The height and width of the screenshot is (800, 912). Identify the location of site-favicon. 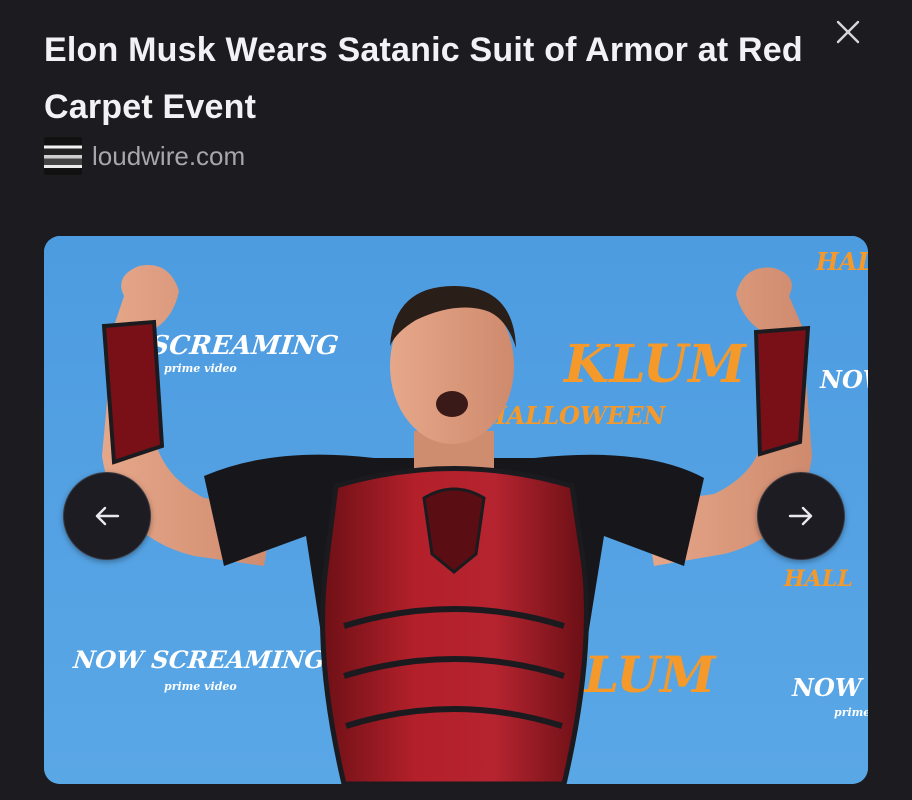
(63, 156).